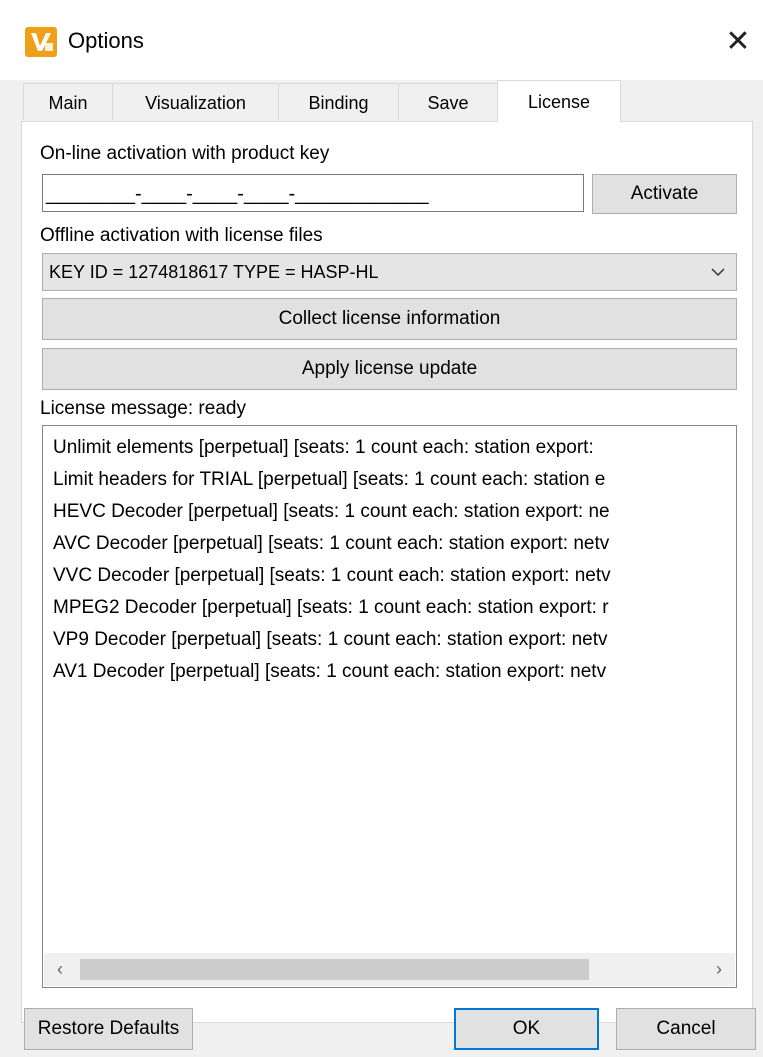 Image resolution: width=763 pixels, height=1057 pixels. Describe the element at coordinates (143, 408) in the screenshot. I see `license-message-label: License message: ready` at that location.